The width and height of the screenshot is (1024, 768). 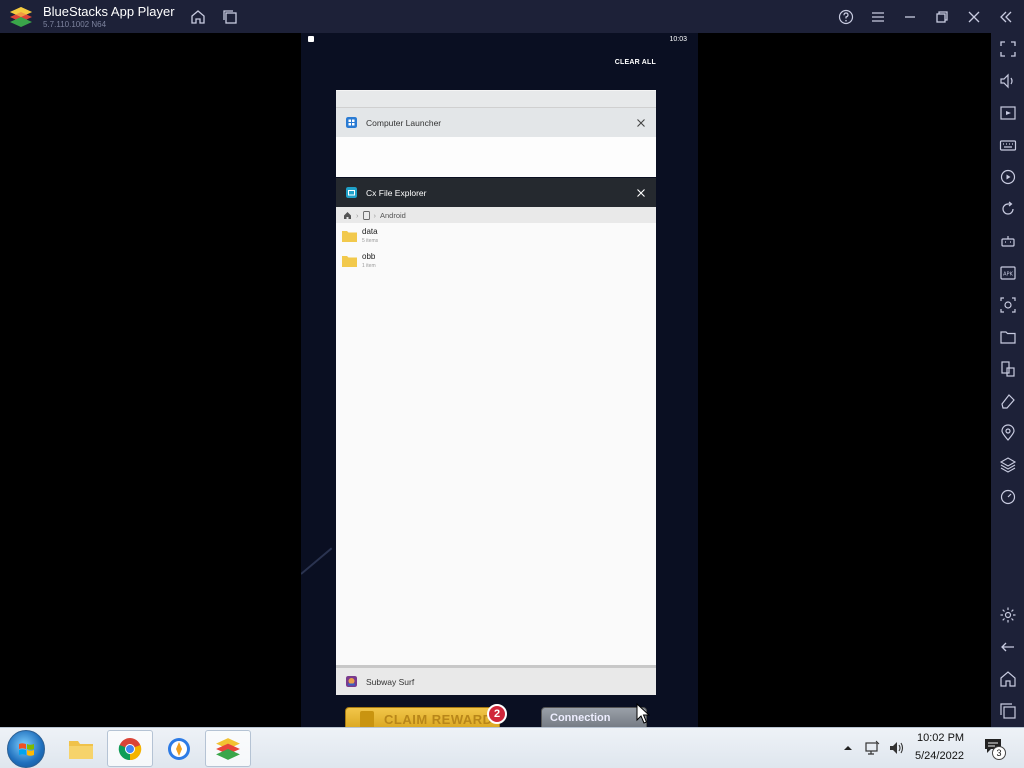 I want to click on claim-reward-button: CLAIM REWARD, so click(x=422, y=717).